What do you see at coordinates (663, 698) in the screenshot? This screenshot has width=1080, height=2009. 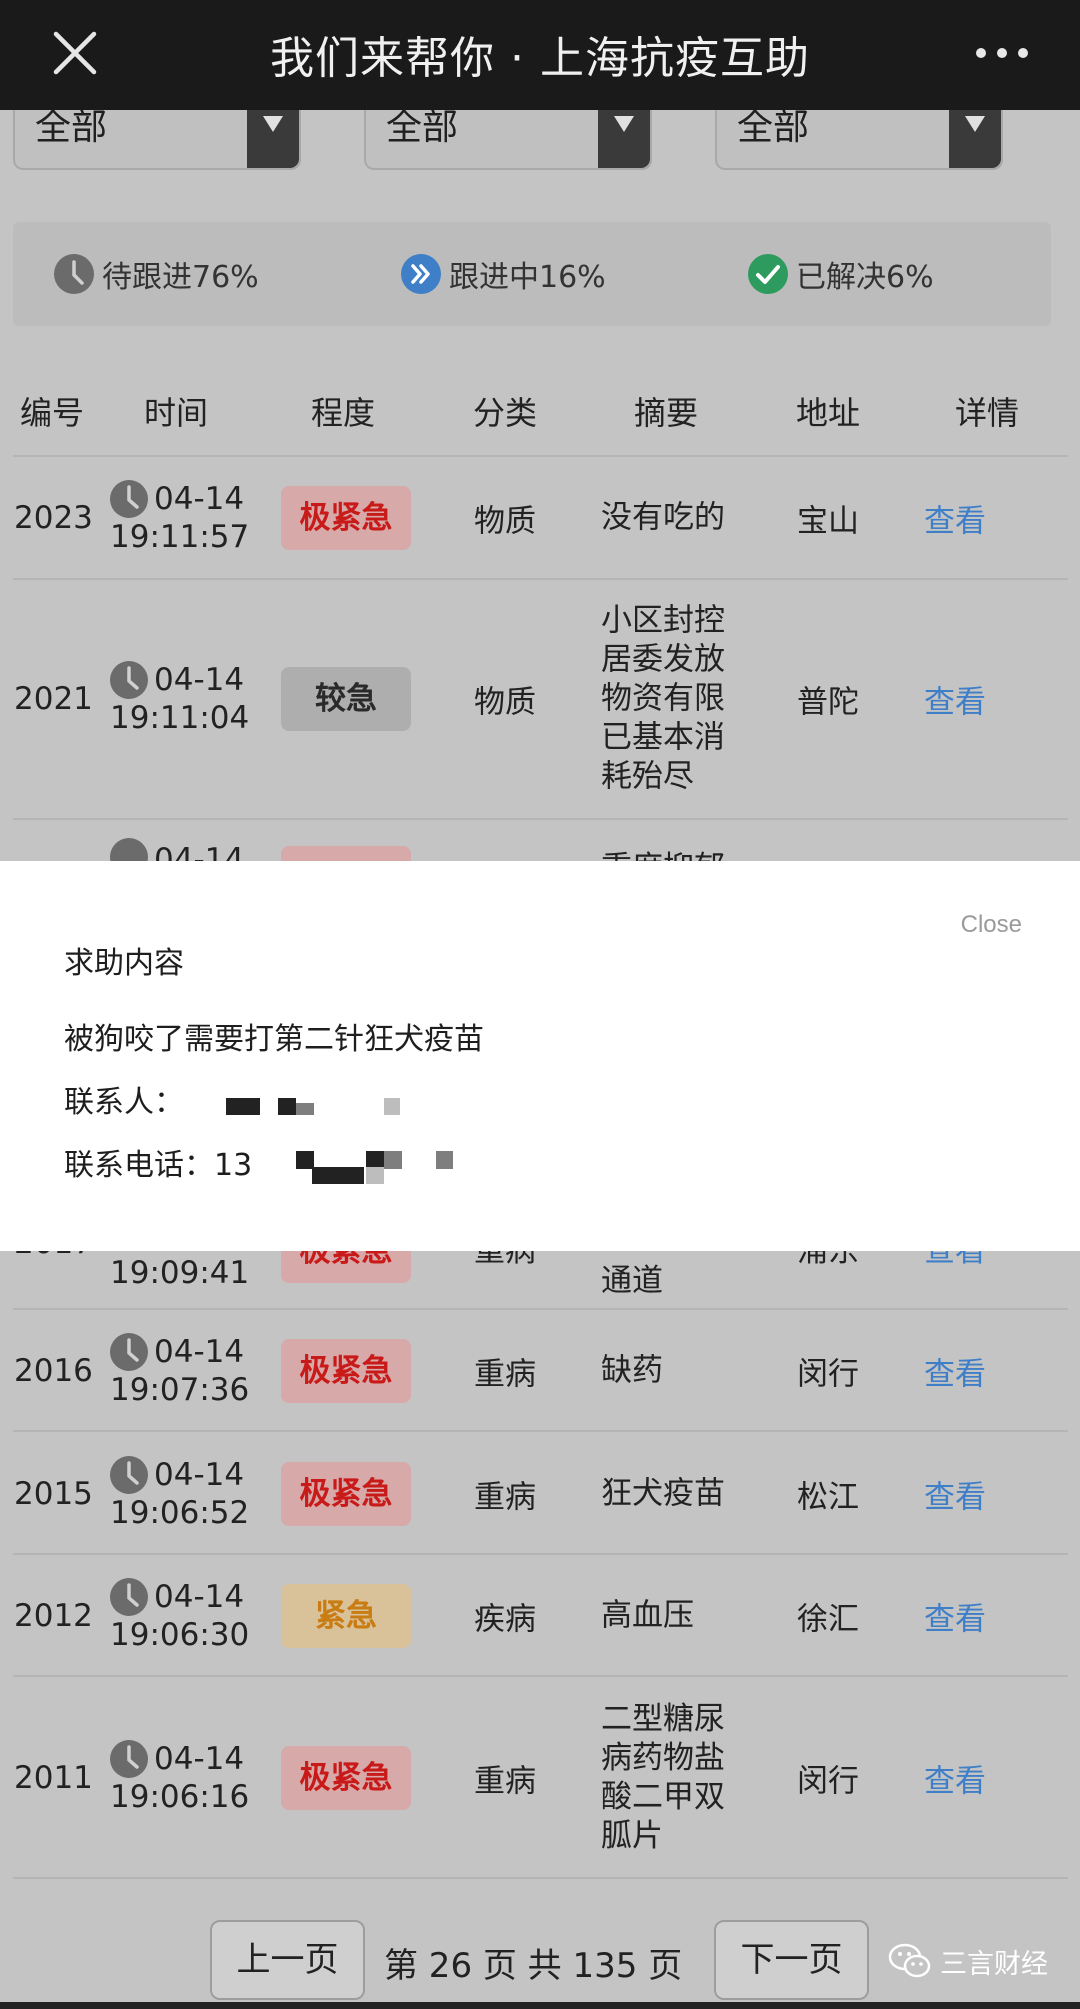 I see `row-summary: 小区封控居委发放物资有限已基本消耗殆尽` at bounding box center [663, 698].